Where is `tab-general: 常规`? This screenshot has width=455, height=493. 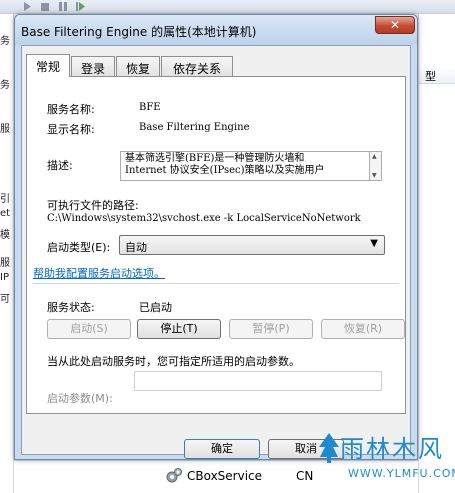 tab-general: 常规 is located at coordinates (48, 65).